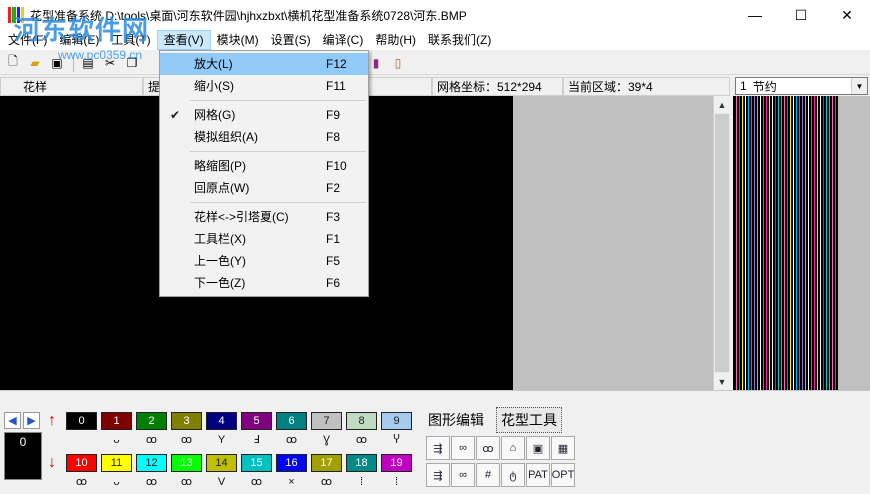  Describe the element at coordinates (291, 463) in the screenshot. I see `color-swatch: 16` at that location.